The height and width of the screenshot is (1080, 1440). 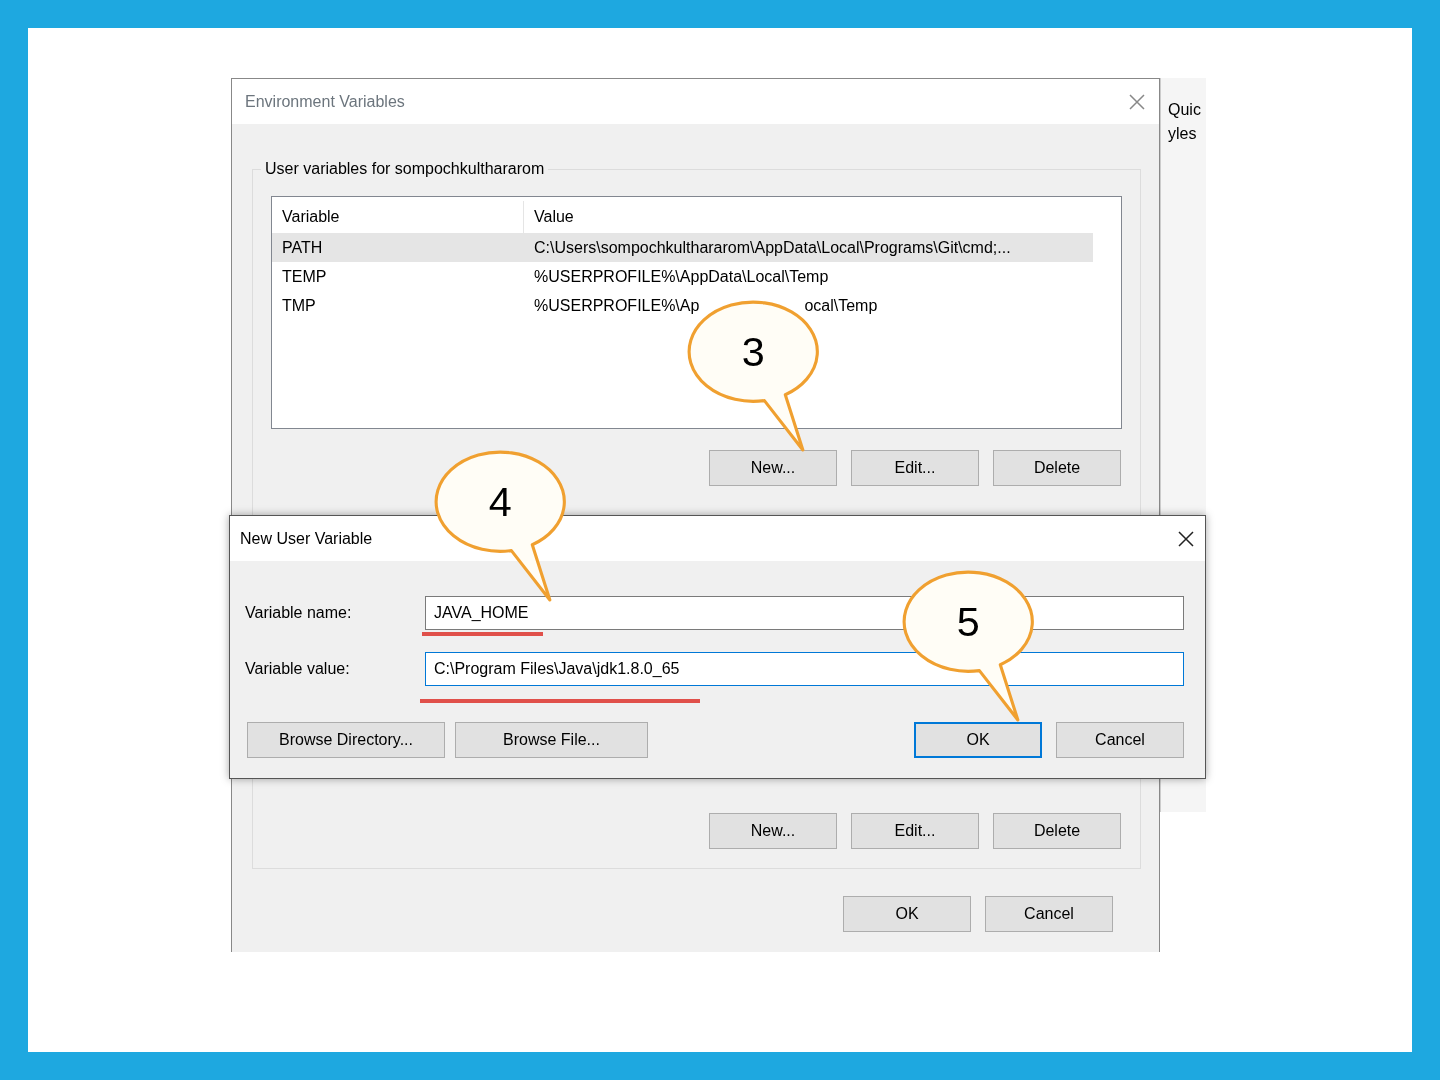 What do you see at coordinates (298, 669) in the screenshot?
I see `field-label: Variable value:` at bounding box center [298, 669].